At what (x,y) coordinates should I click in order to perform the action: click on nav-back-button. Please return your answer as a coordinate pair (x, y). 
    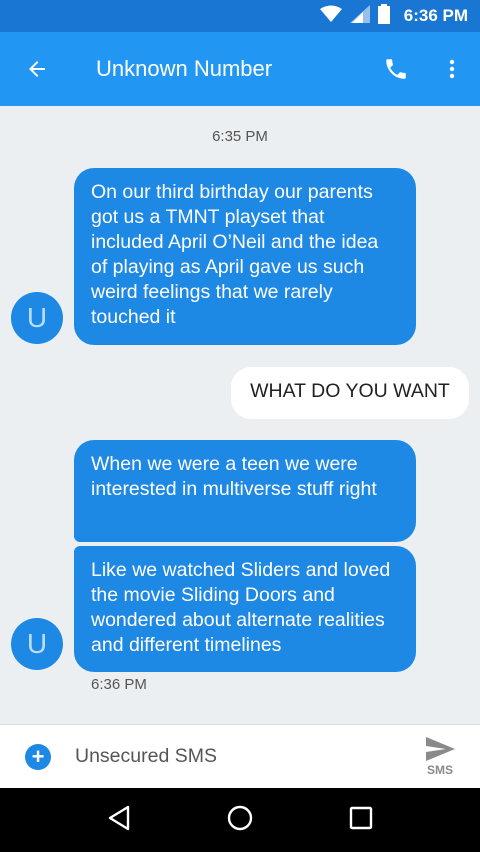
    Looking at the image, I should click on (119, 820).